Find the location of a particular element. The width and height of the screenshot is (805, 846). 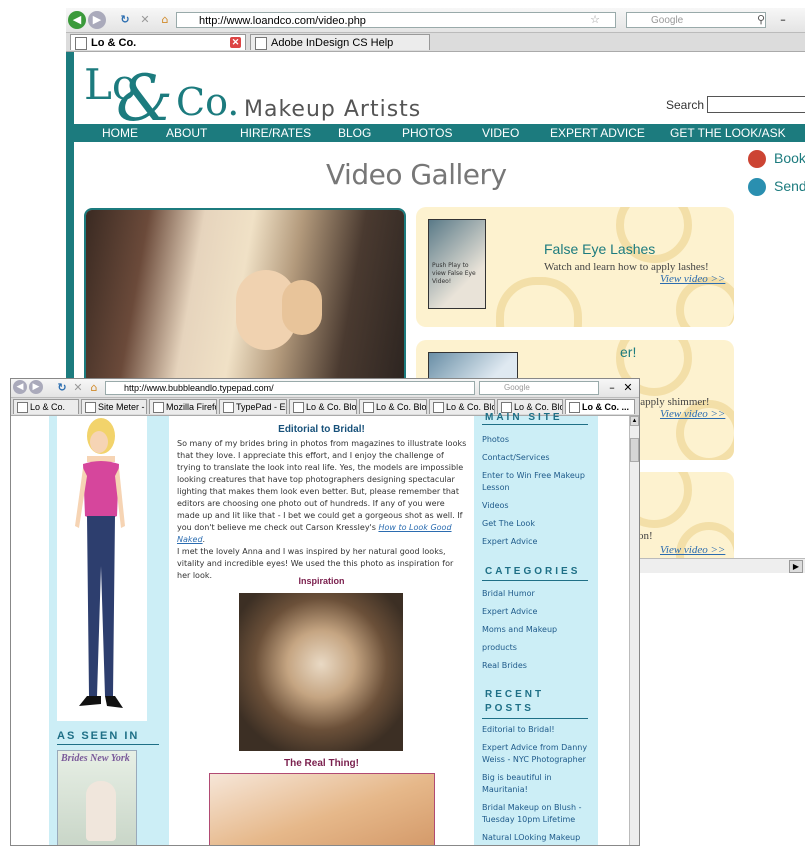

nav-expert-advice: EXPERT ADVICE is located at coordinates (597, 133).